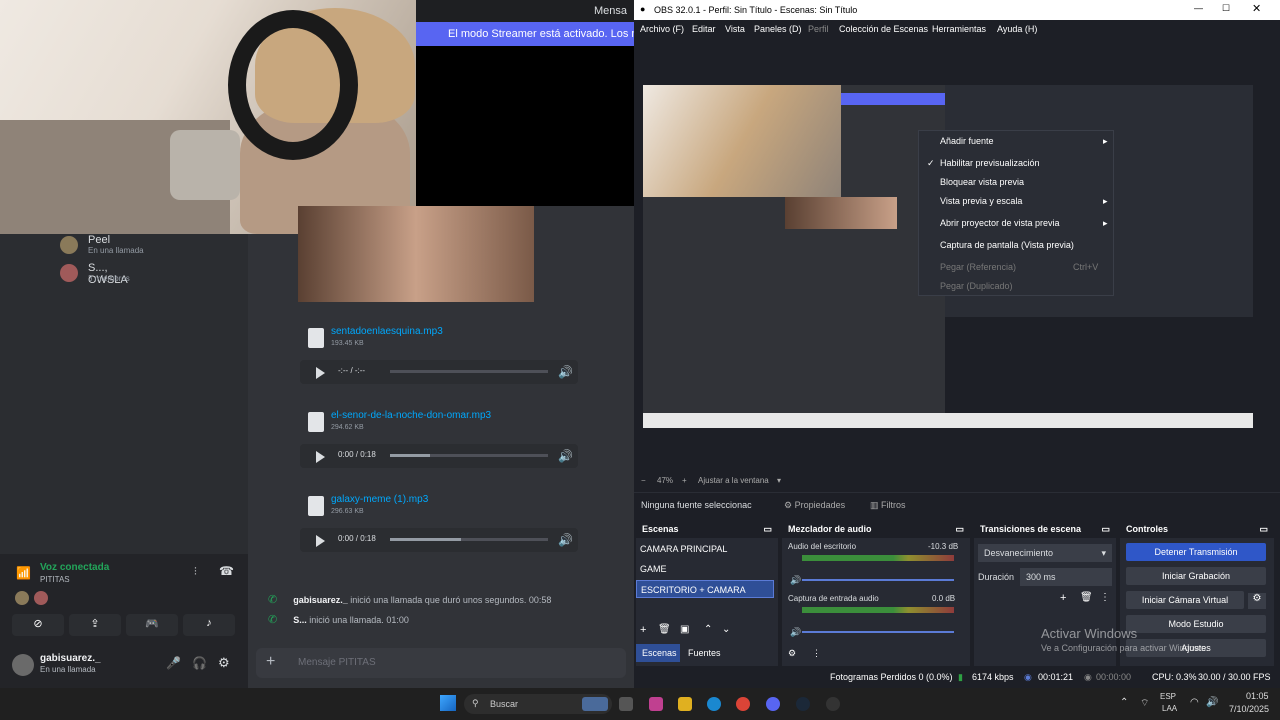 This screenshot has width=1280, height=720. What do you see at coordinates (95, 625) in the screenshot?
I see `screen-share-button: ⇪` at bounding box center [95, 625].